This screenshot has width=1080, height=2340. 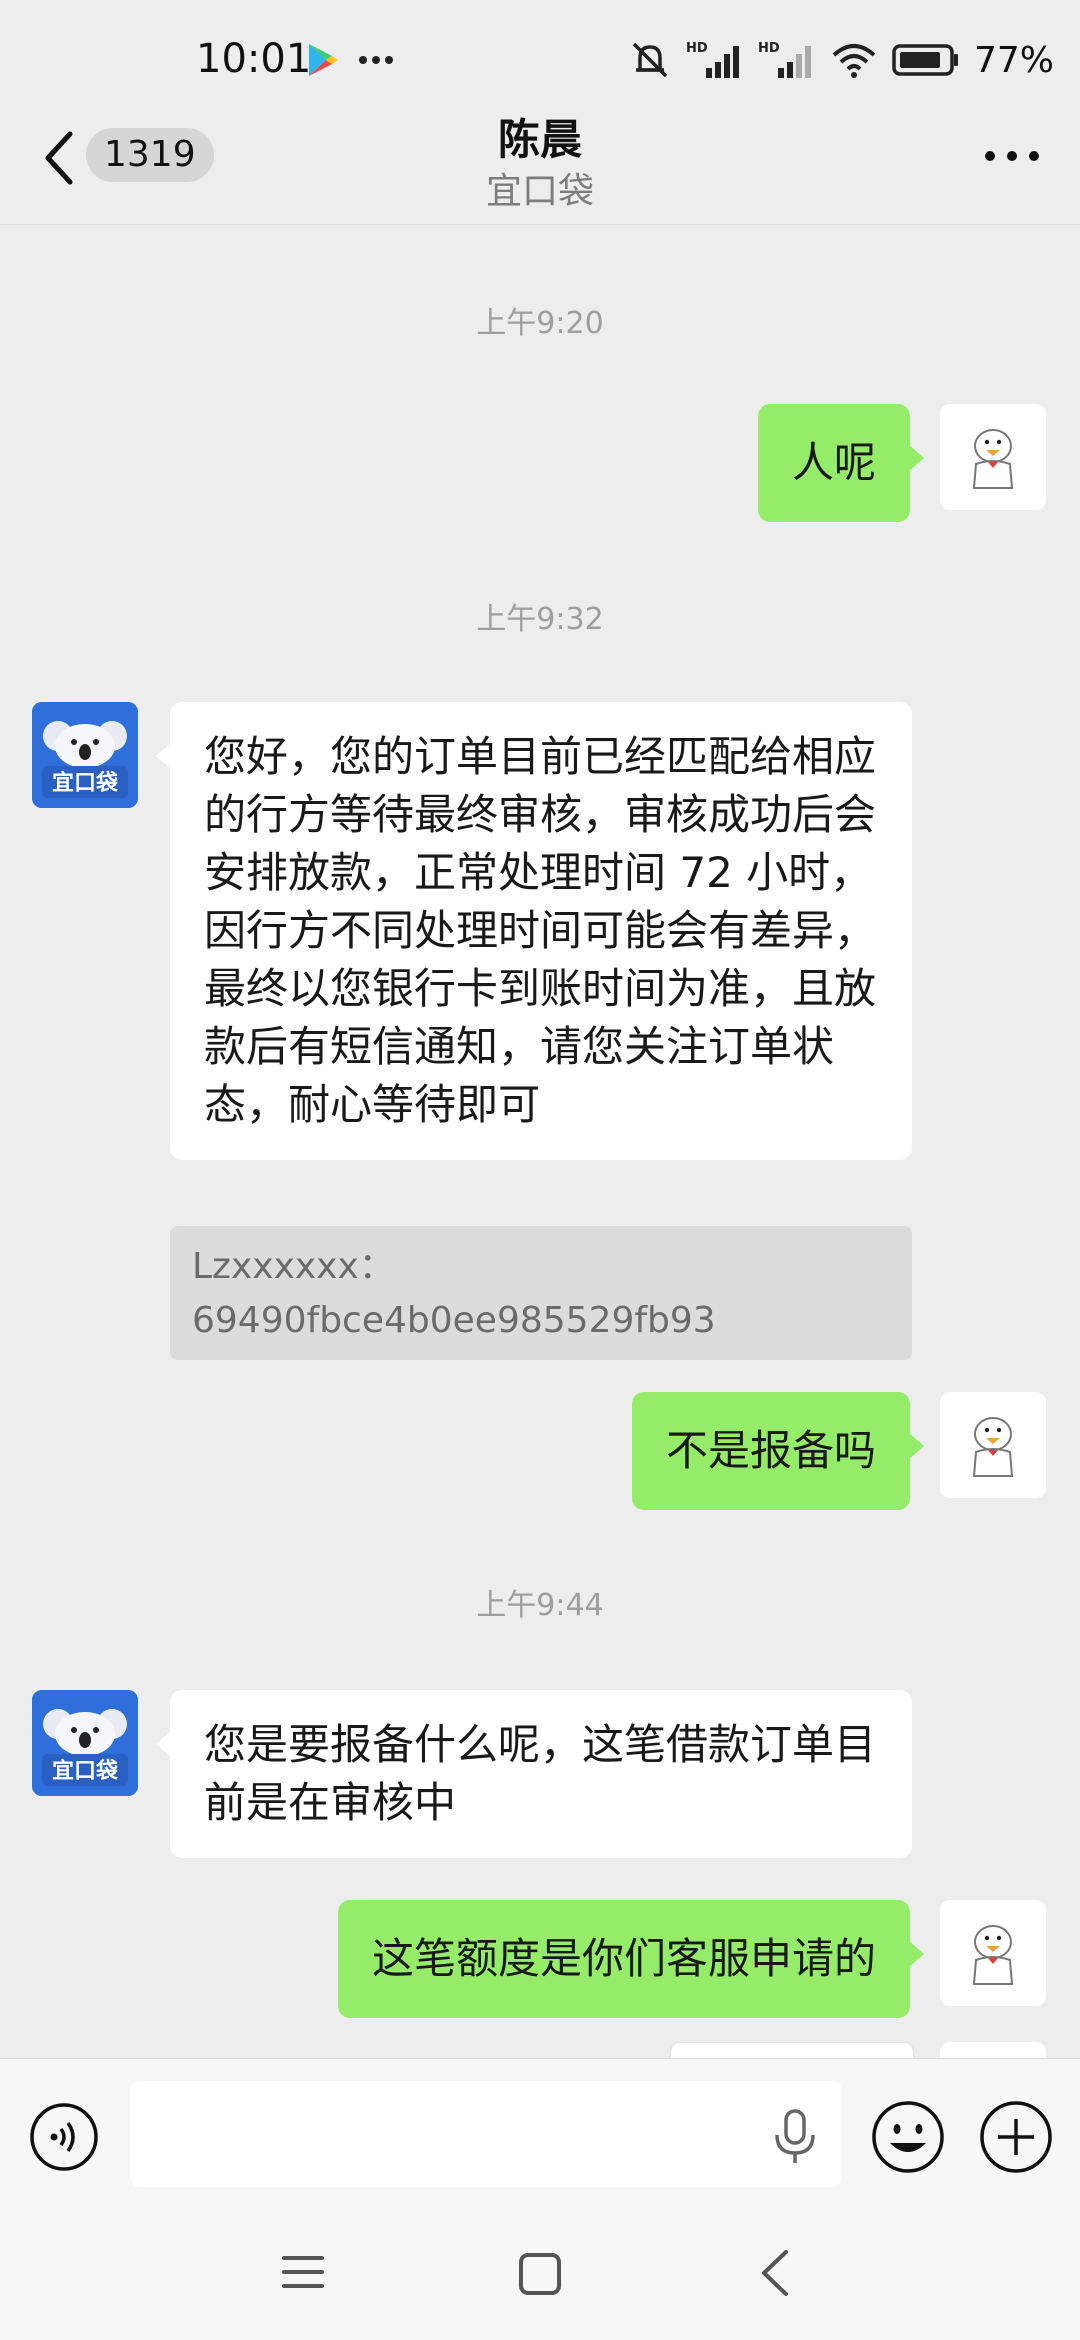 What do you see at coordinates (776, 2273) in the screenshot?
I see `nav-back-icon` at bounding box center [776, 2273].